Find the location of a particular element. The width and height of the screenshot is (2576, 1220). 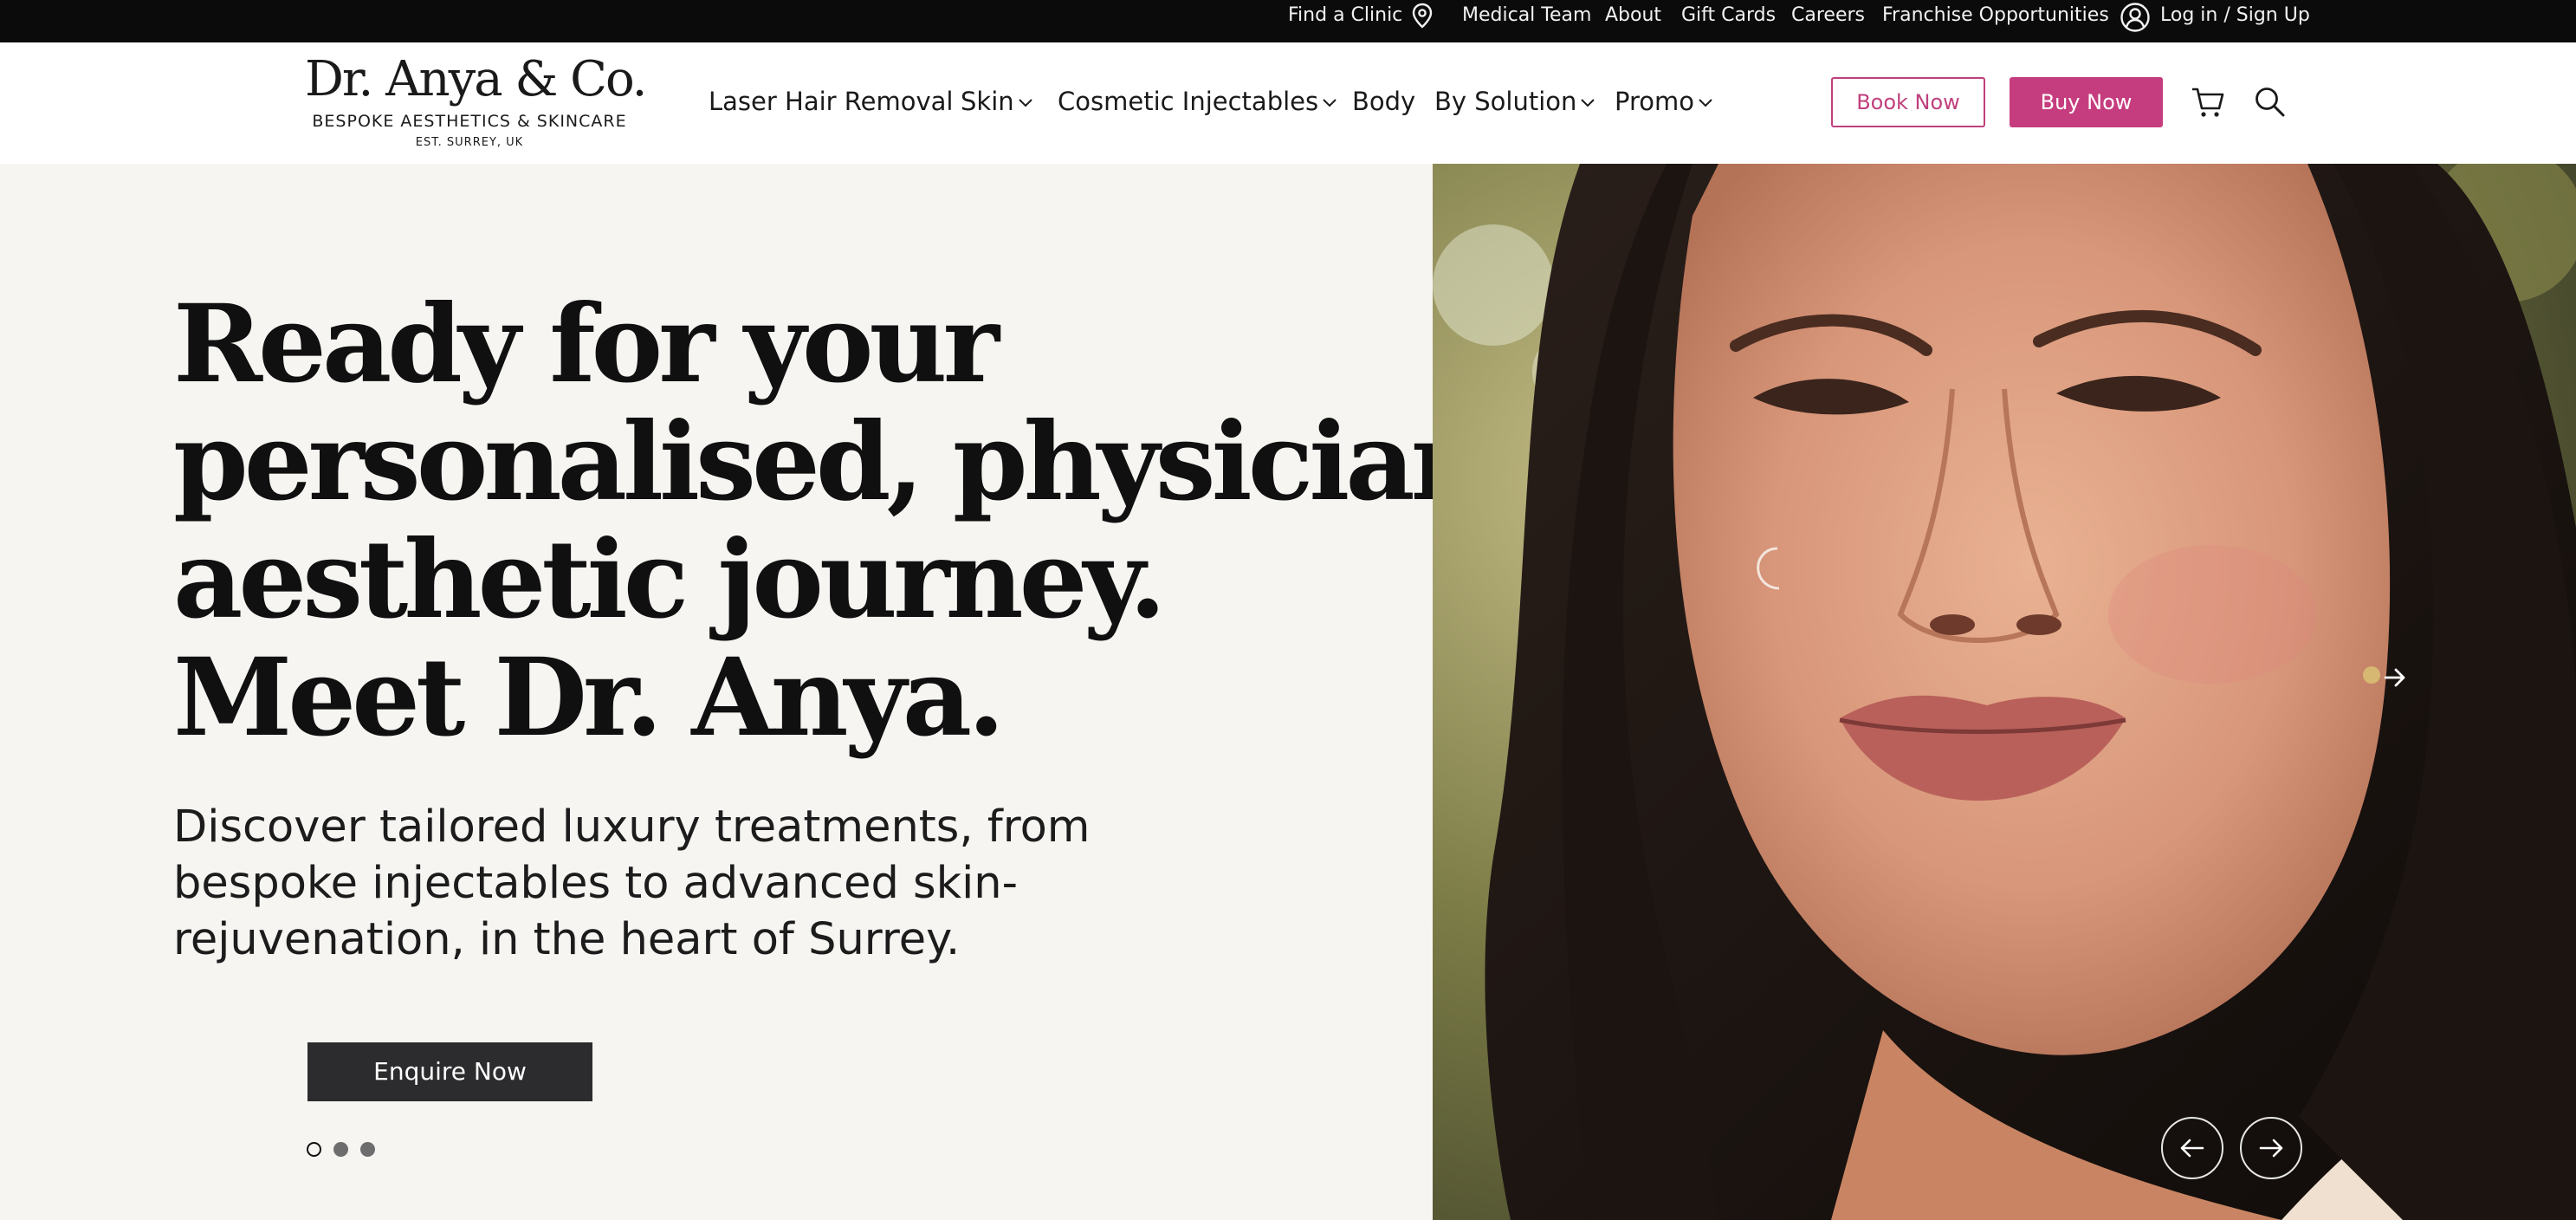

nav-laser-hair-removal: Laser Hair Removal is located at coordinates (831, 101).